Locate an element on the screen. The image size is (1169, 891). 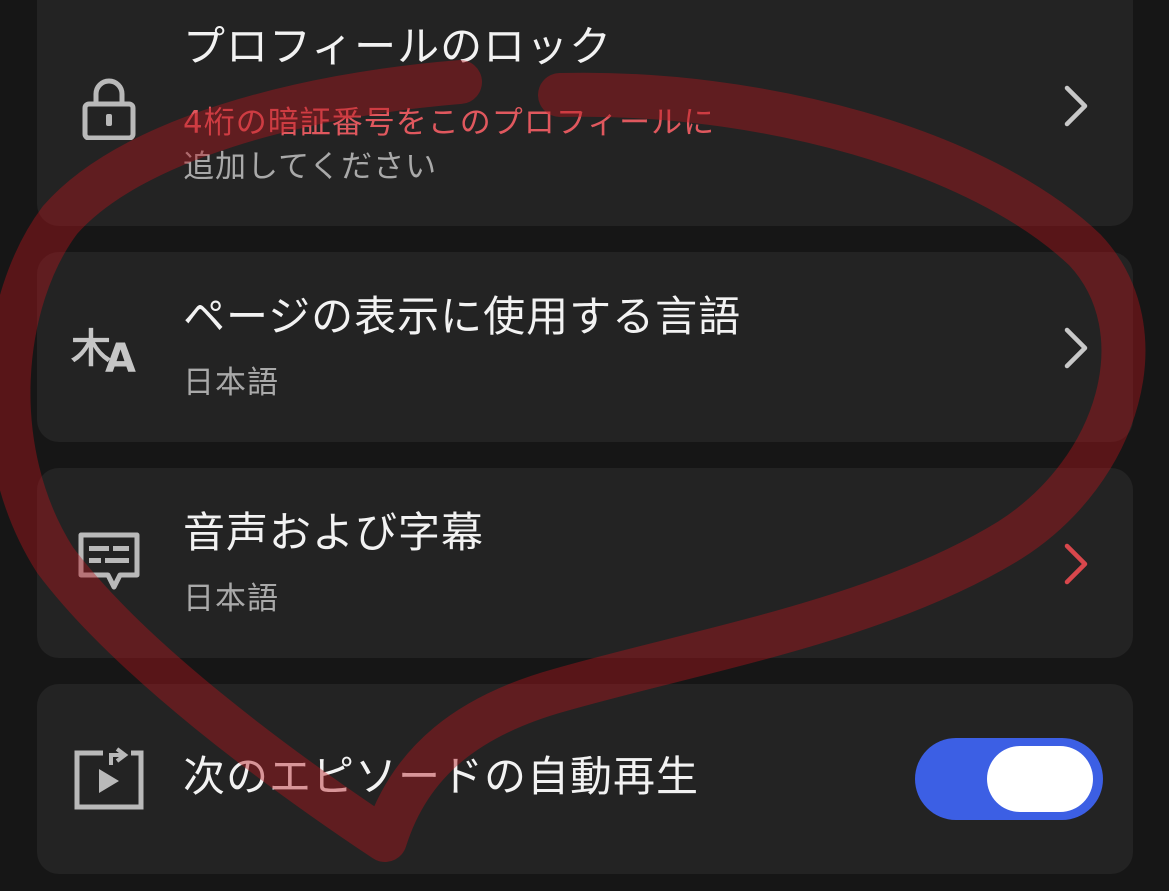
autoplay-icon is located at coordinates (109, 778).